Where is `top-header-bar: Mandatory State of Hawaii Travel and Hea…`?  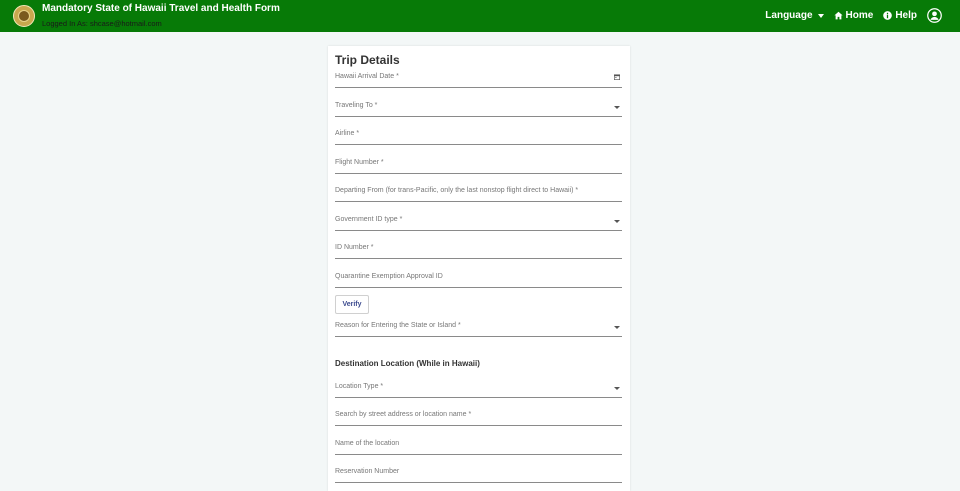 top-header-bar: Mandatory State of Hawaii Travel and Hea… is located at coordinates (480, 16).